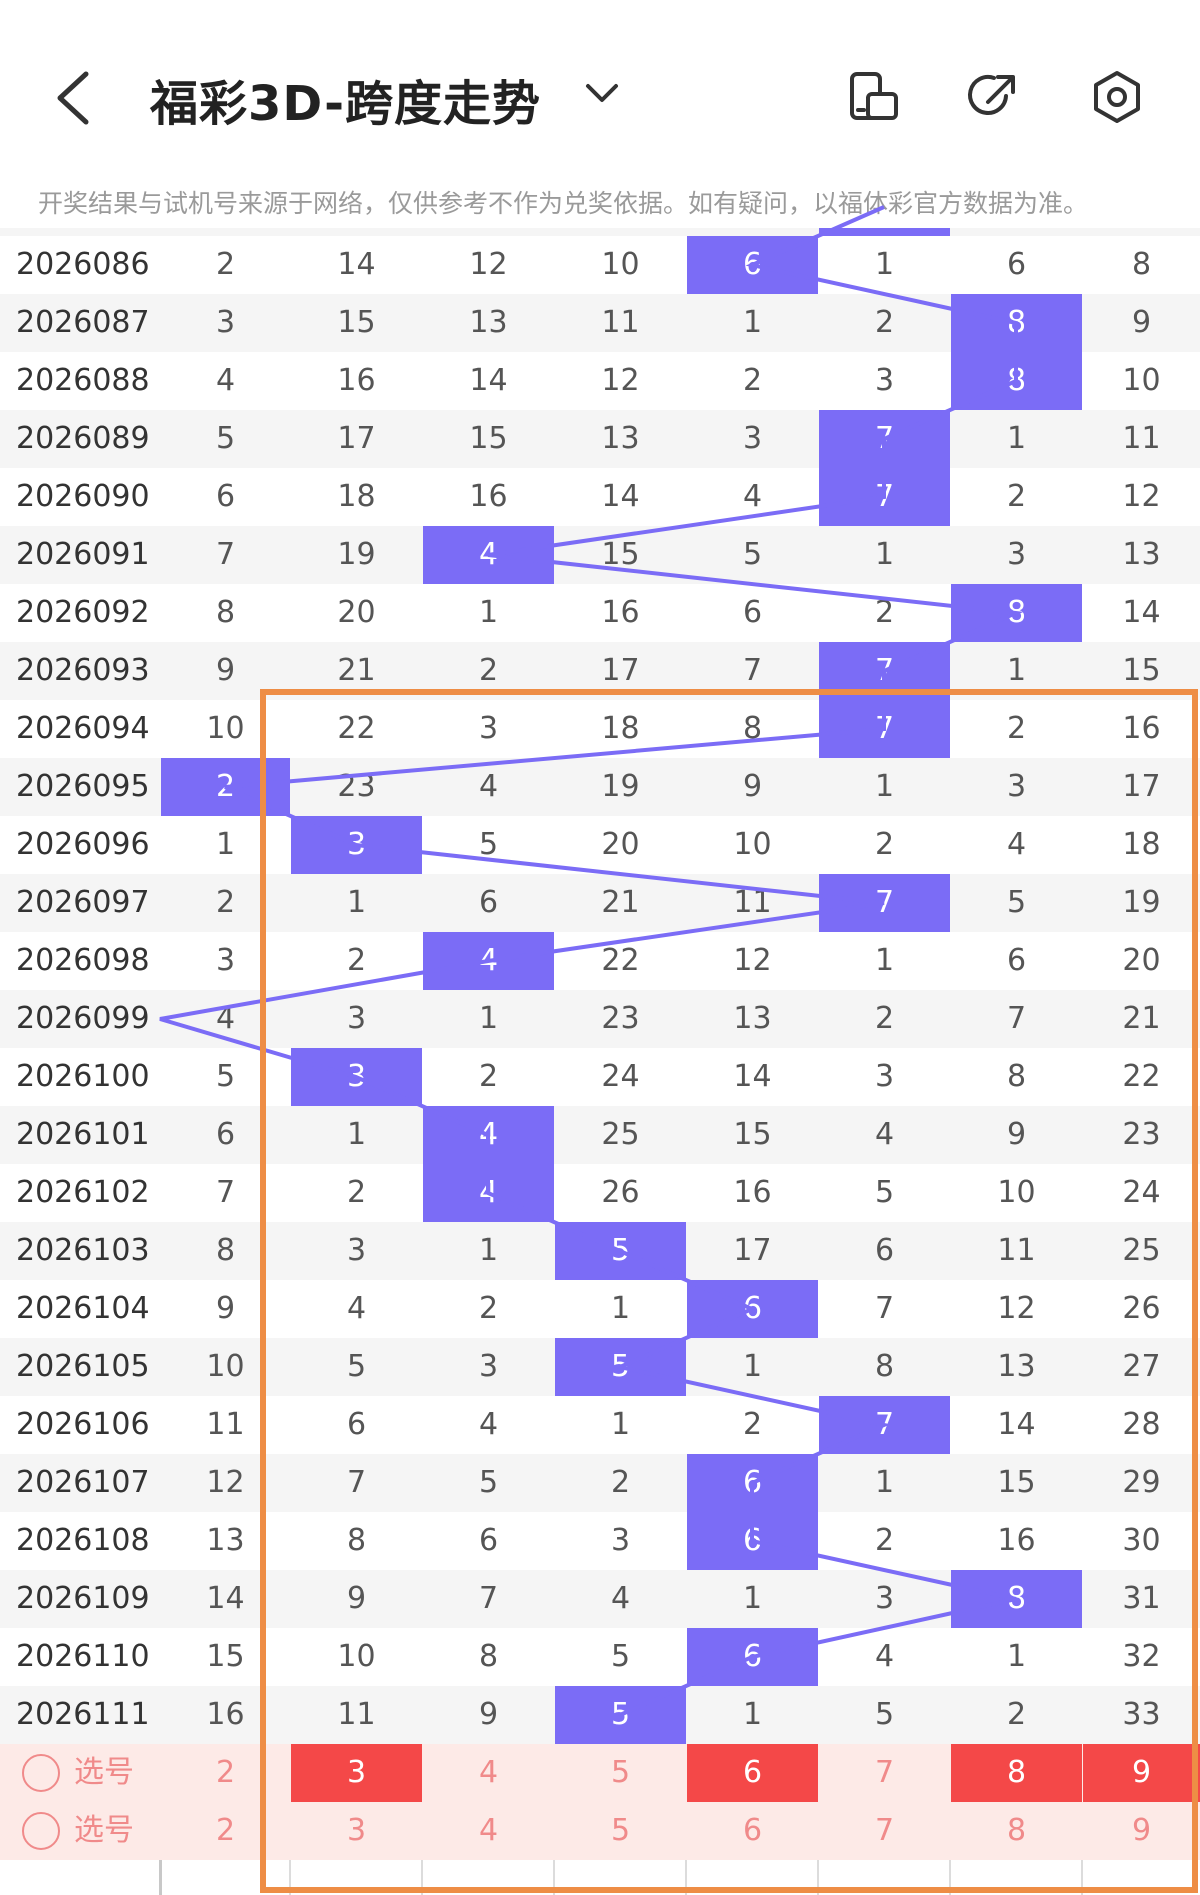 Image resolution: width=1200 pixels, height=1895 pixels. I want to click on span-omission-cell: 22, so click(1141, 1076).